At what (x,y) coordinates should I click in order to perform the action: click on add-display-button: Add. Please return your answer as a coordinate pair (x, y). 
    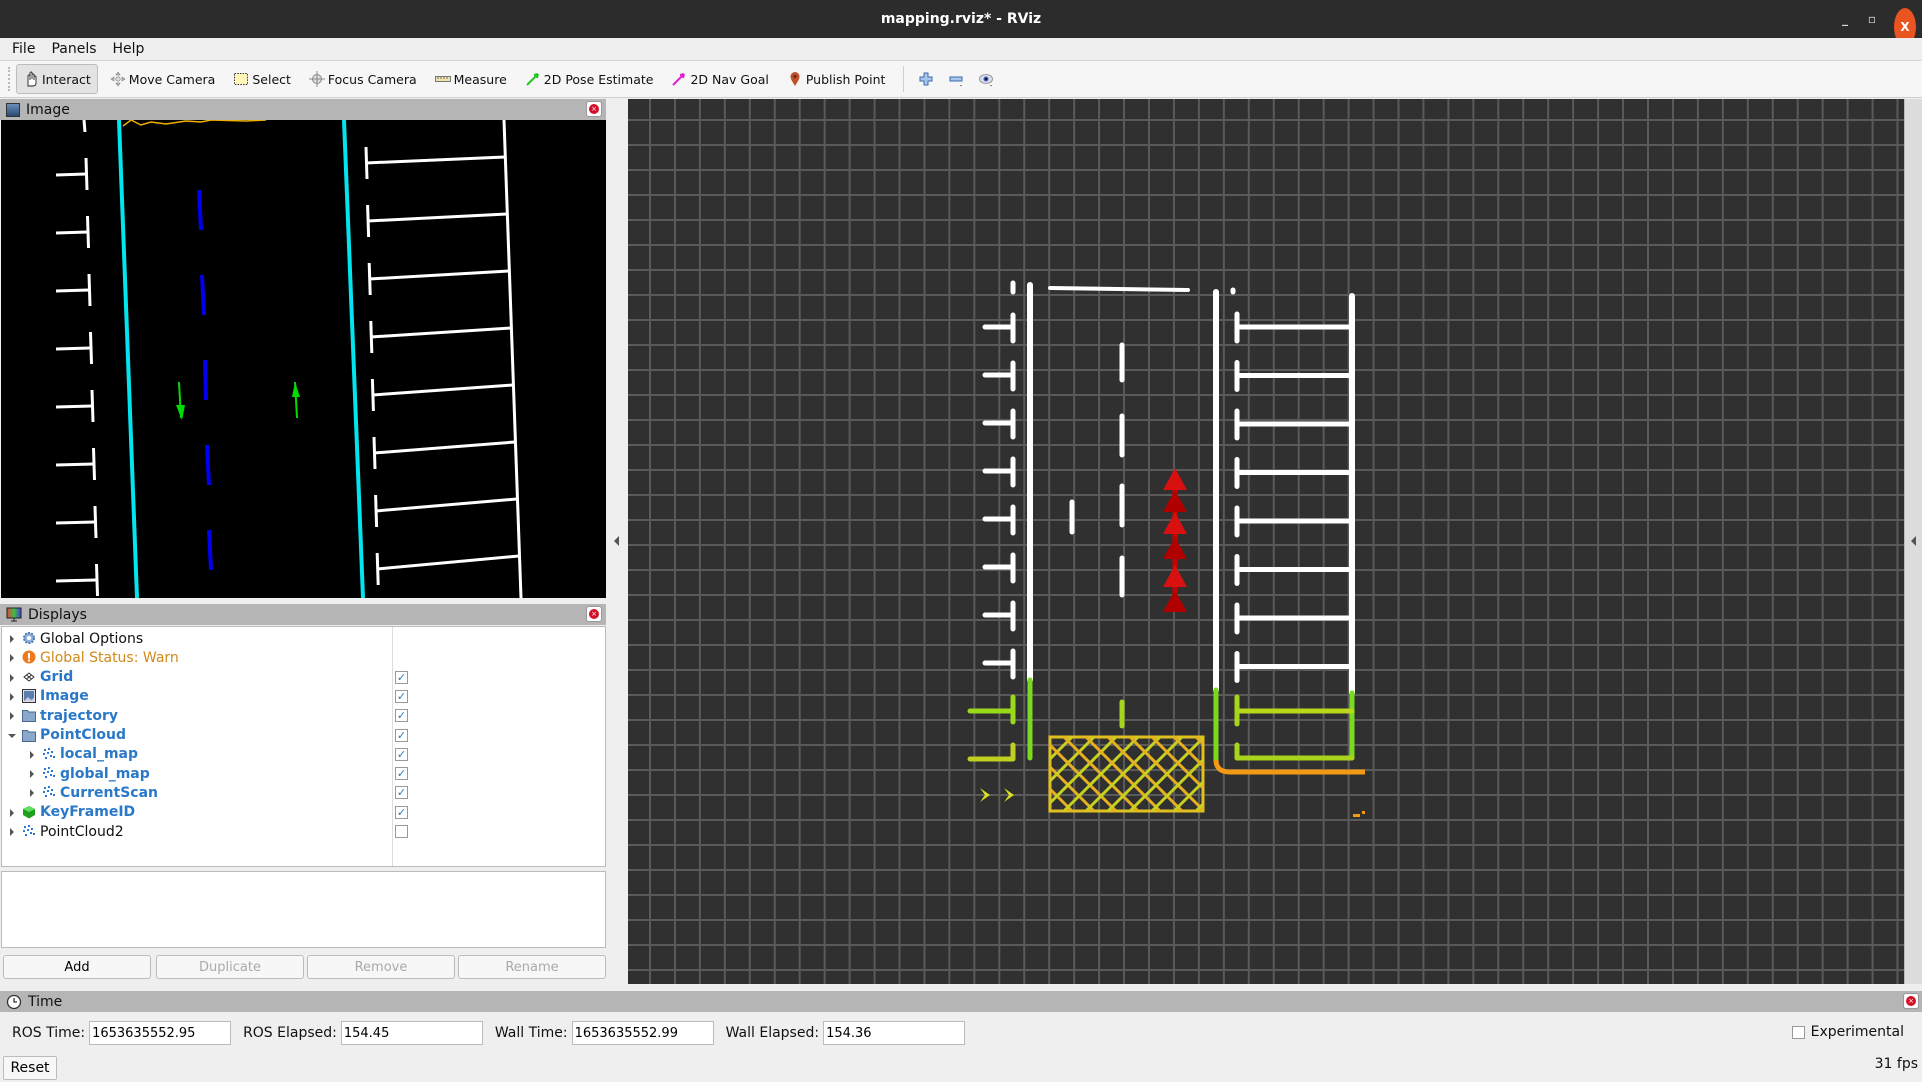
    Looking at the image, I should click on (77, 967).